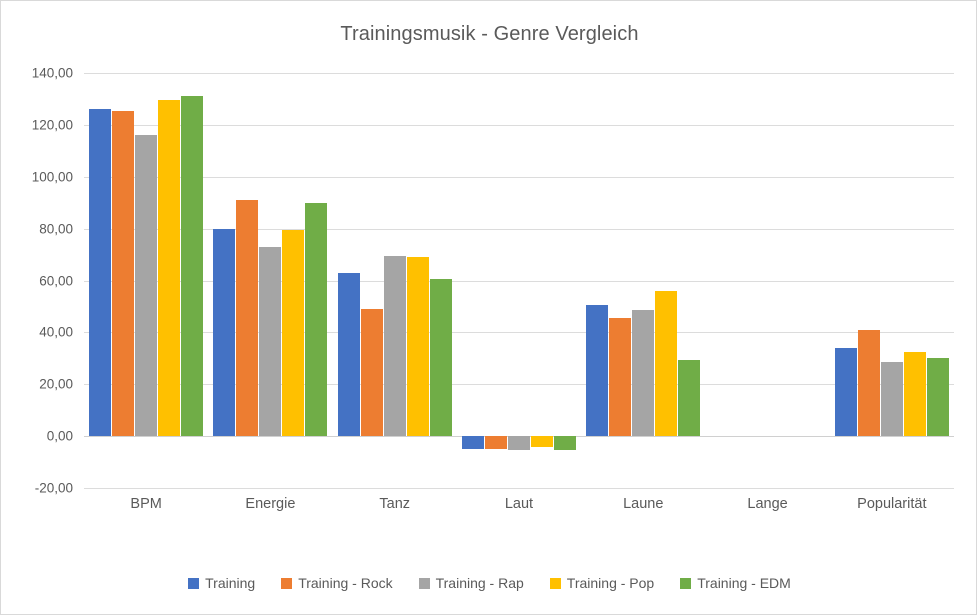 The image size is (977, 615). Describe the element at coordinates (643, 504) in the screenshot. I see `x-axis-category-label: Laune` at that location.